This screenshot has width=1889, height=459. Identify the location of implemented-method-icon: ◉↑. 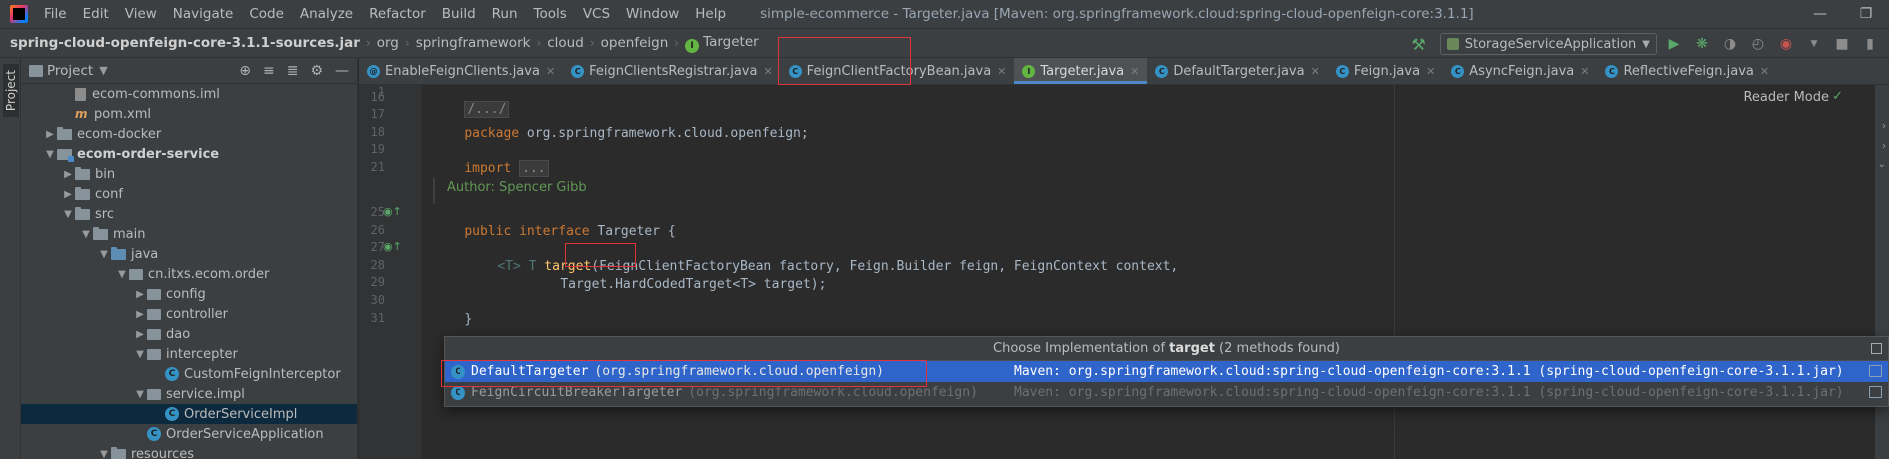
(392, 246).